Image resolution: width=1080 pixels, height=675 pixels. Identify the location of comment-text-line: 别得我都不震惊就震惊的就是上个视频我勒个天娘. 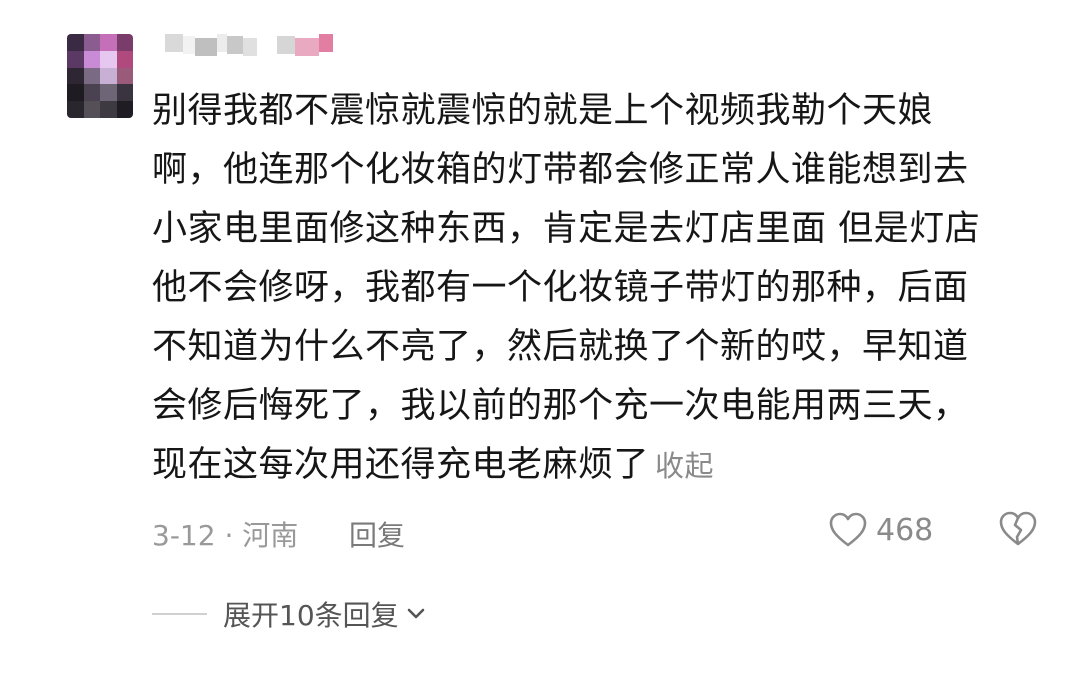
(543, 111).